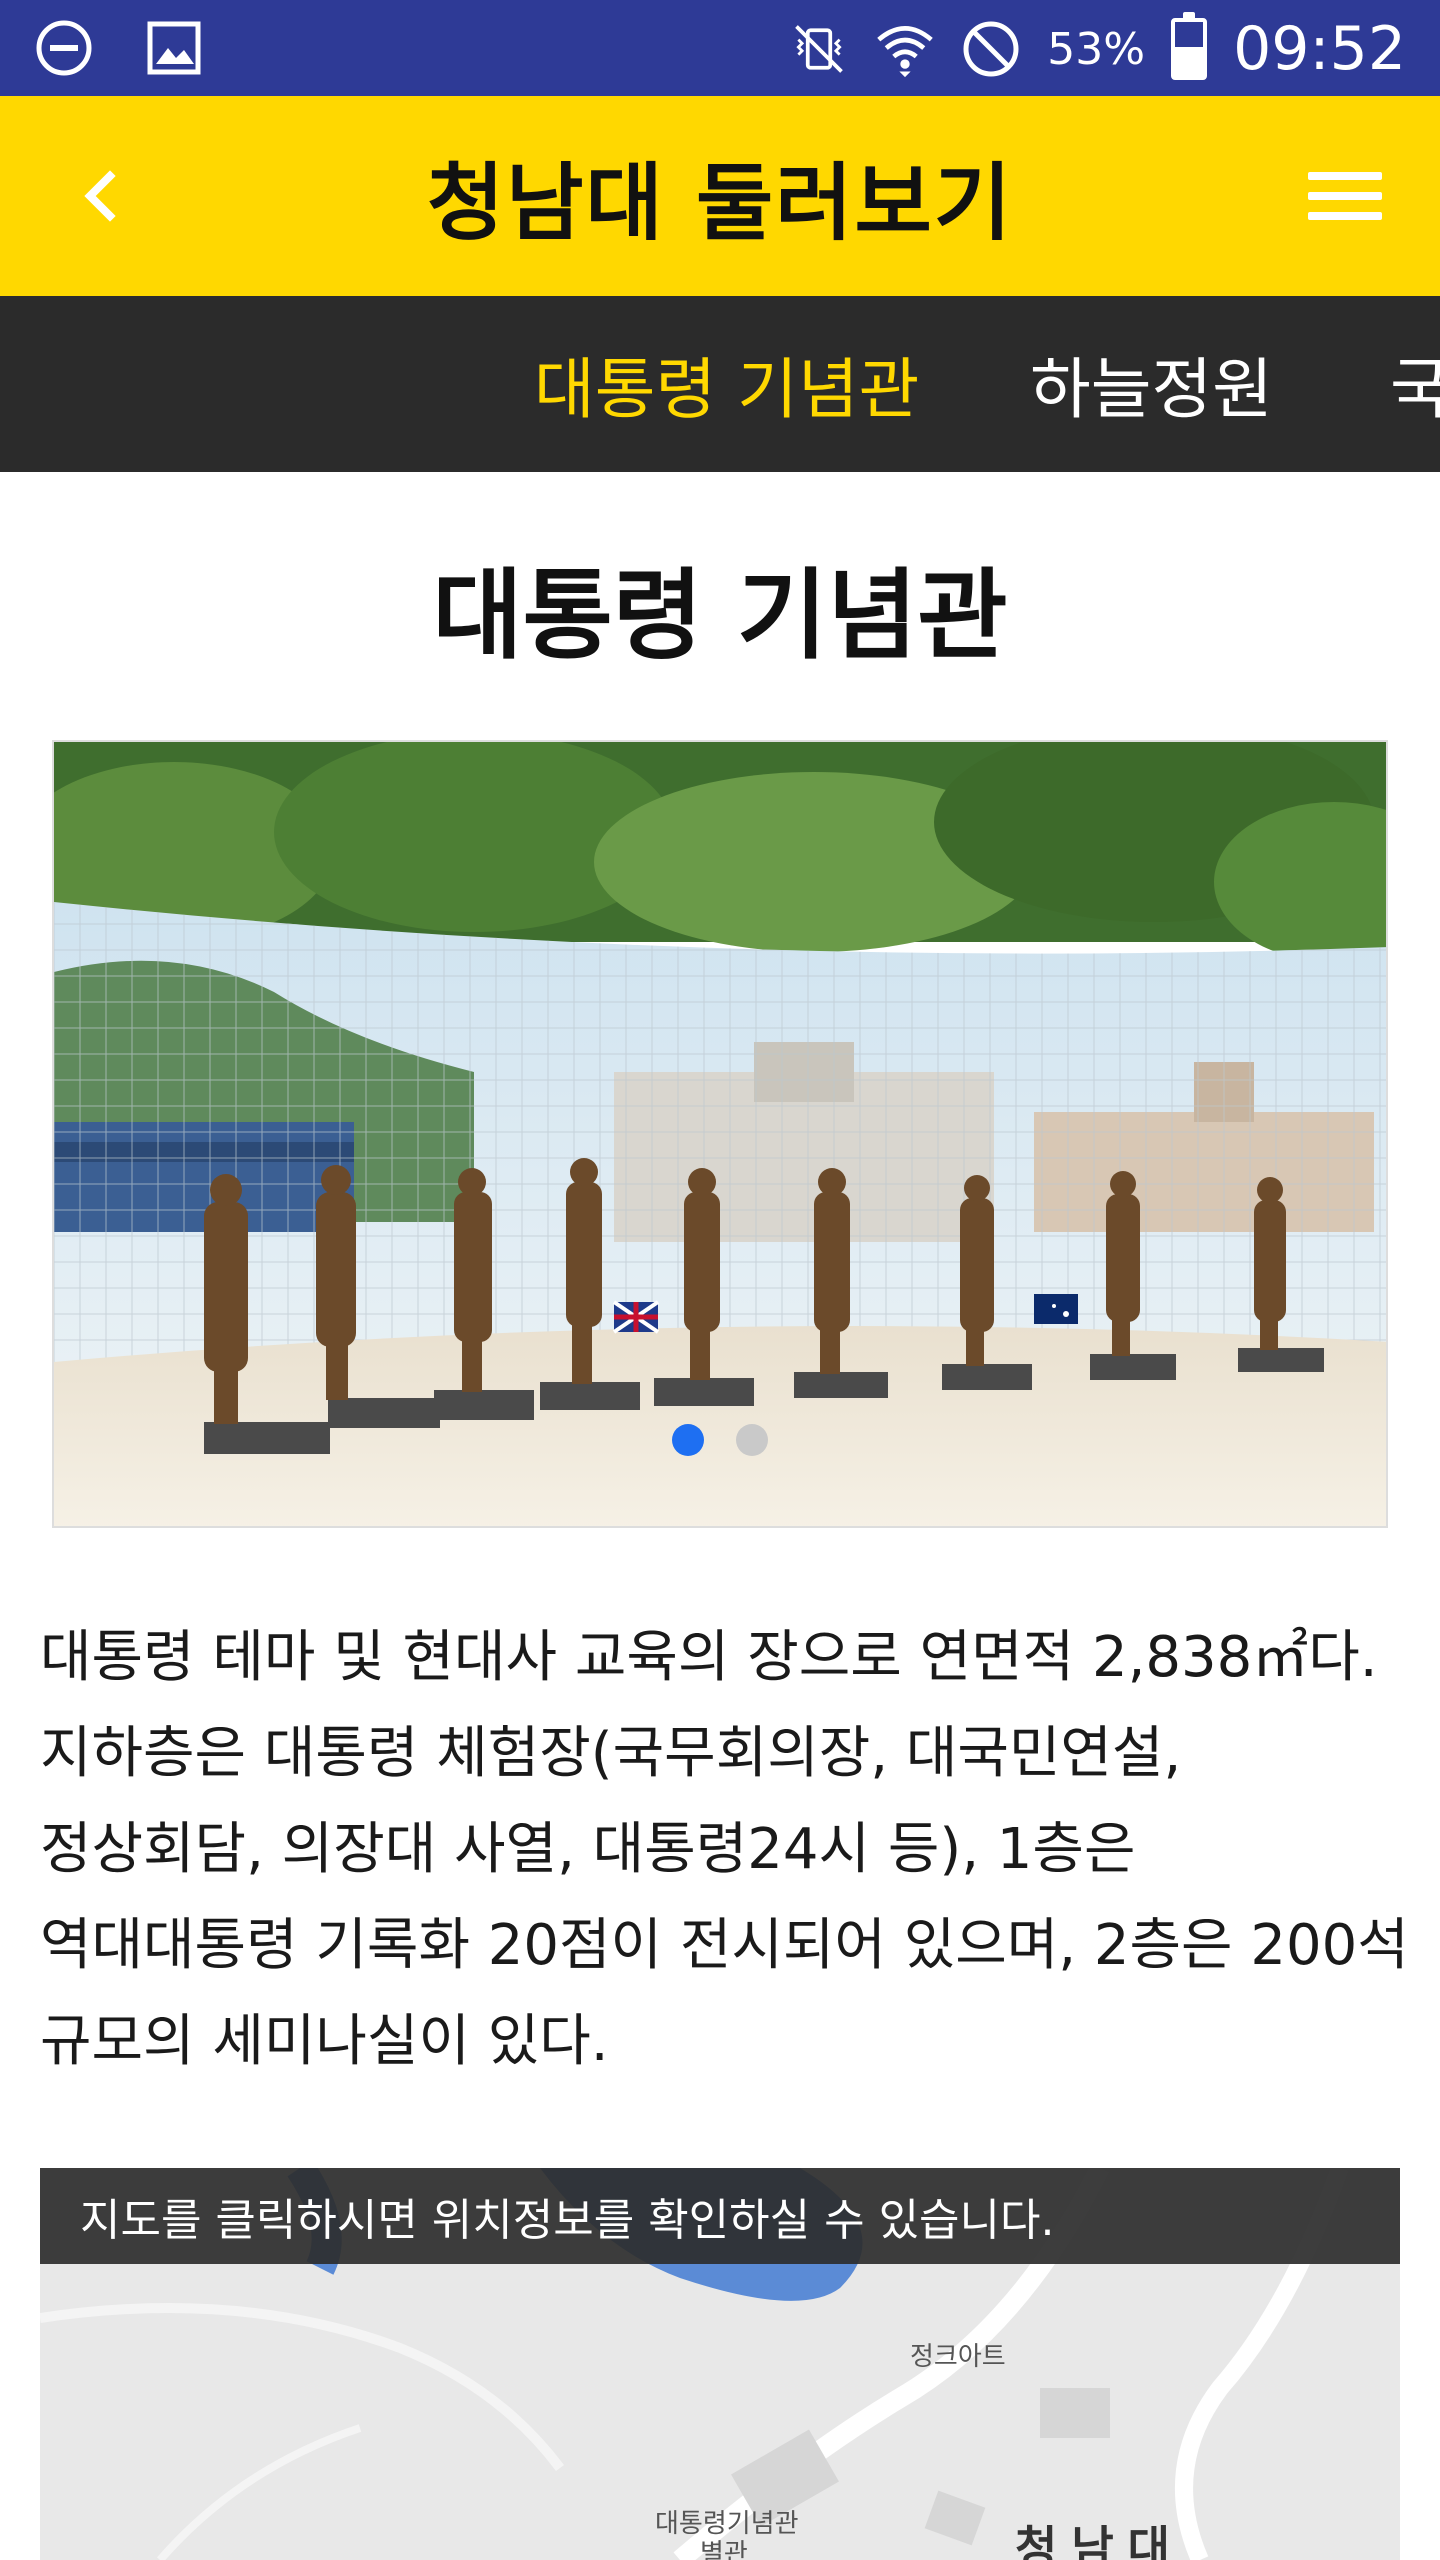 The width and height of the screenshot is (1440, 2560). Describe the element at coordinates (991, 49) in the screenshot. I see `blocked-icon` at that location.